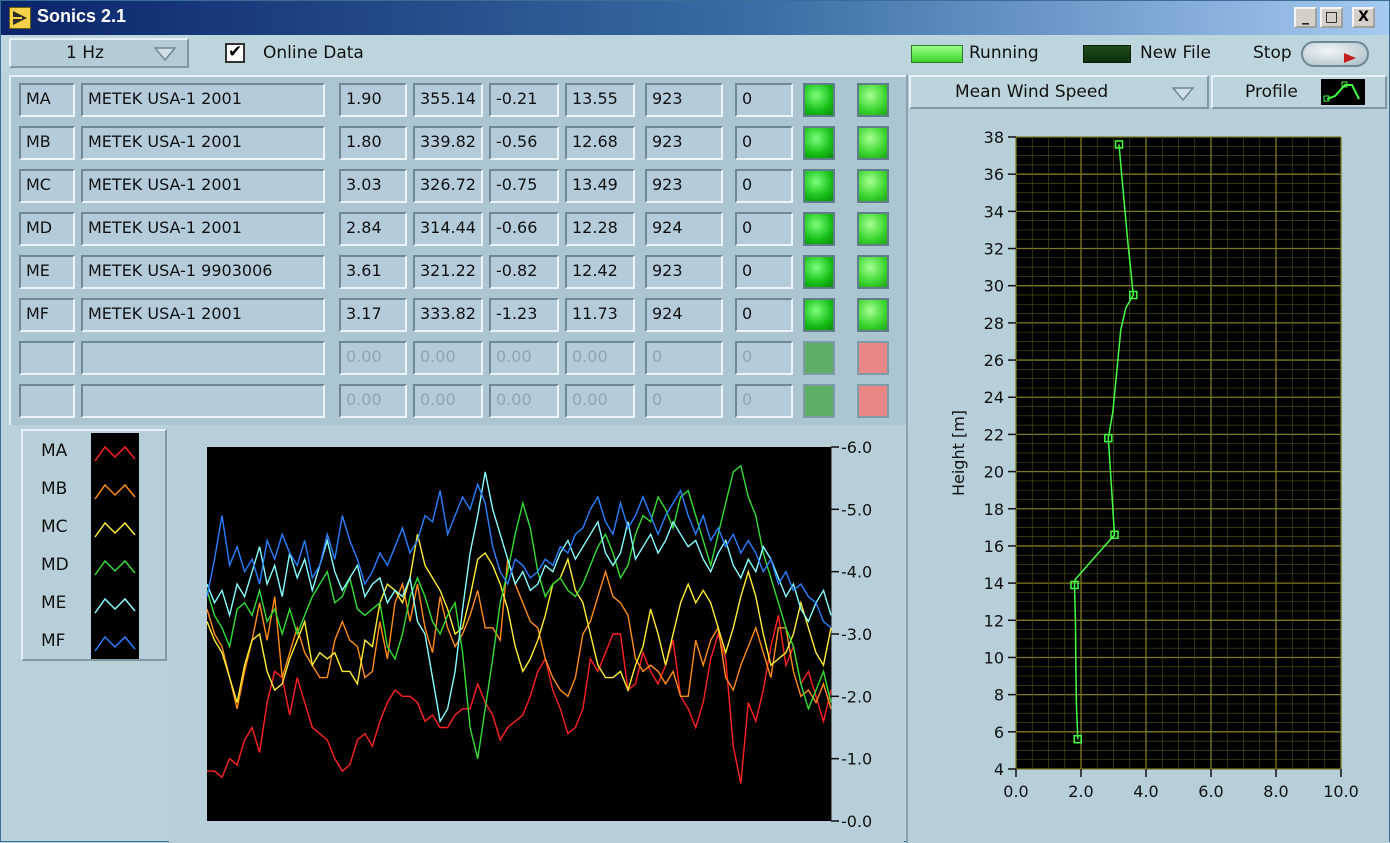 This screenshot has height=843, width=1390. What do you see at coordinates (448, 229) in the screenshot?
I see `sensor-value-field: 314.44` at bounding box center [448, 229].